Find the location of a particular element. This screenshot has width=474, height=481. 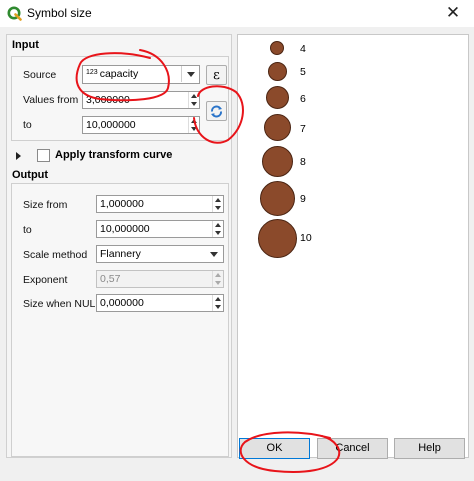

legend-label: 6 is located at coordinates (303, 99).